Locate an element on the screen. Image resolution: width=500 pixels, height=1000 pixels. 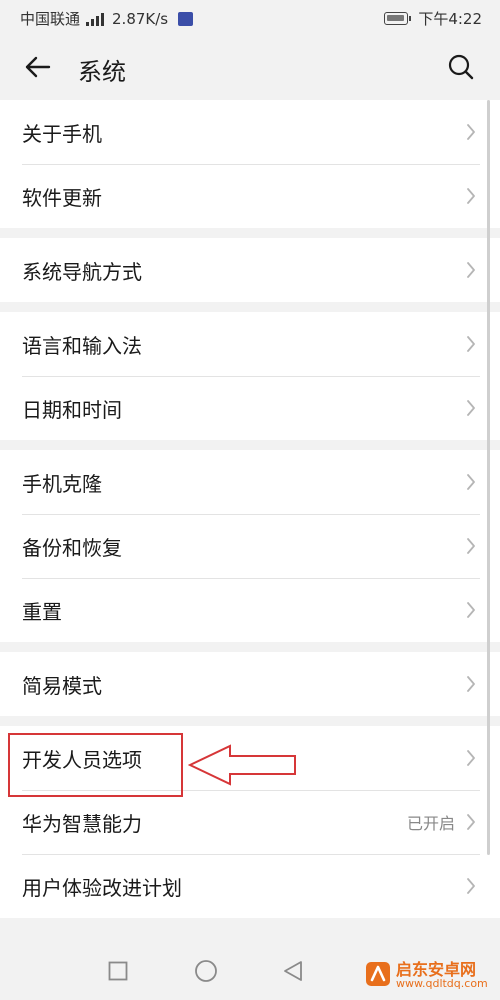
search-icon is located at coordinates (461, 67).